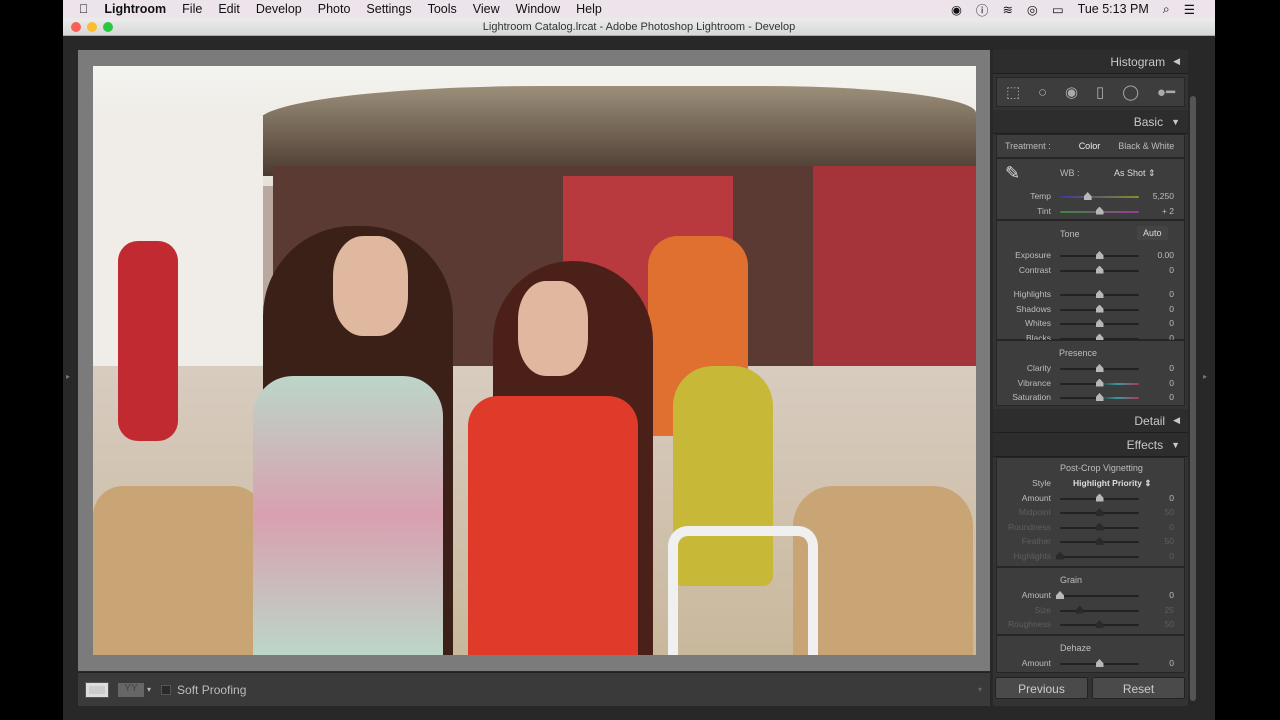  I want to click on shadows-slider-thumb, so click(1099, 308).